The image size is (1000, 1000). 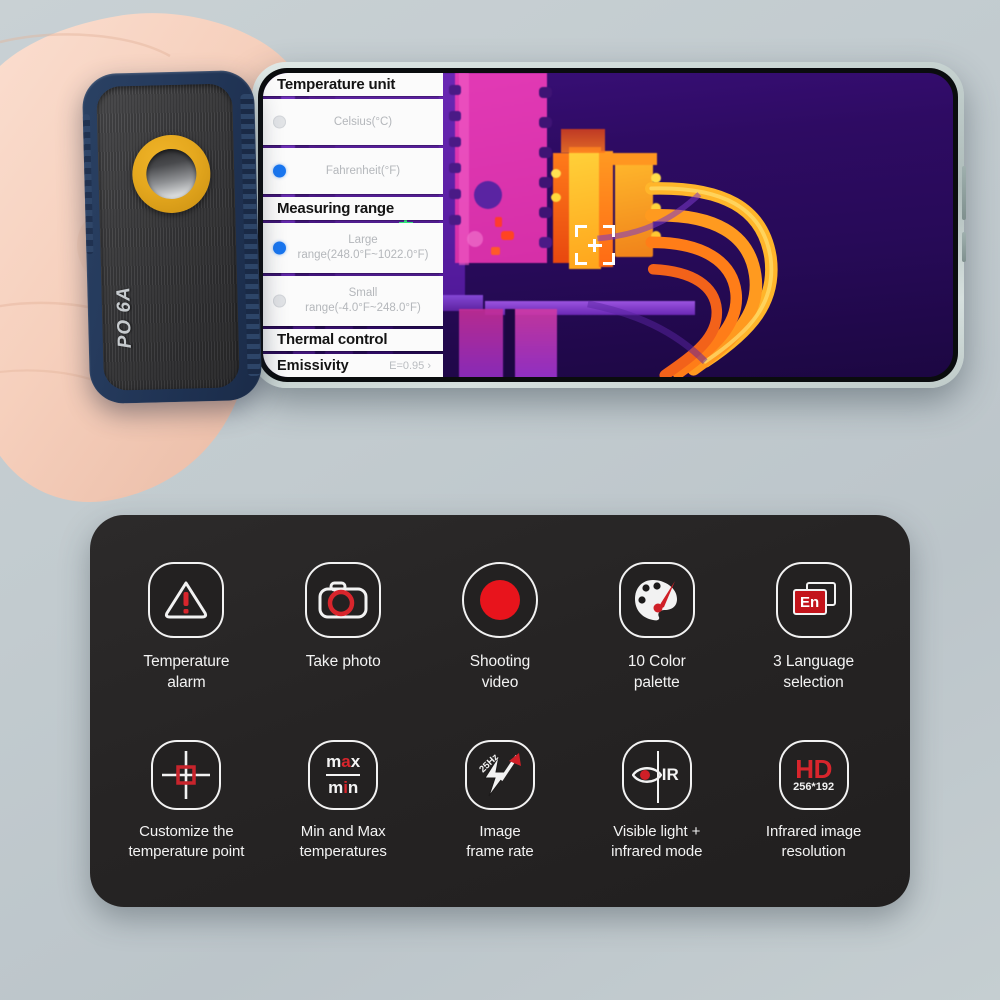 I want to click on section-header-measuring-range: Measuring range, so click(x=353, y=208).